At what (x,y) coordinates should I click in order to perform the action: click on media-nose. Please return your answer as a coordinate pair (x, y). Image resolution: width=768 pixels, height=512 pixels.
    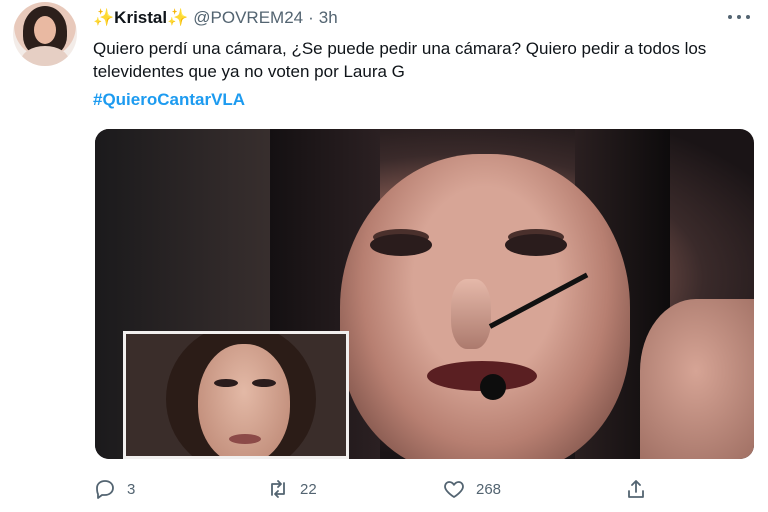
    Looking at the image, I should click on (471, 314).